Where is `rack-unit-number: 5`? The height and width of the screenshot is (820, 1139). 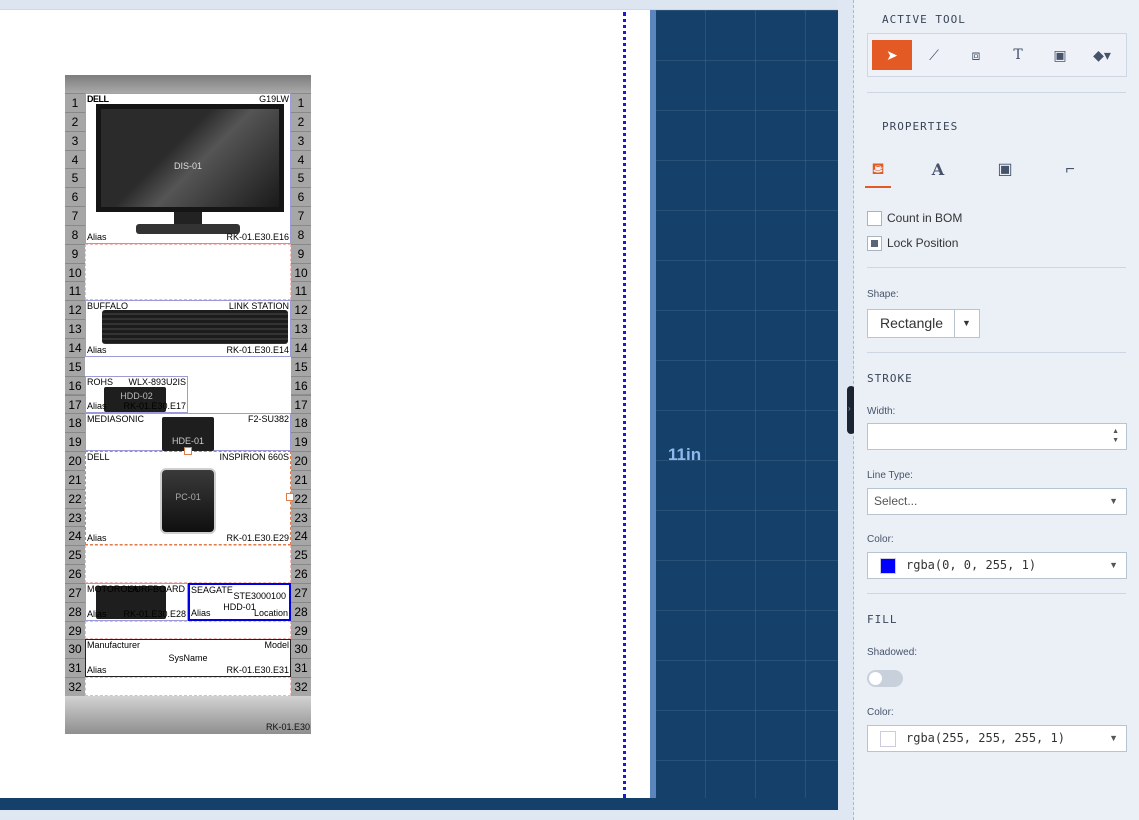
rack-unit-number: 5 is located at coordinates (301, 178).